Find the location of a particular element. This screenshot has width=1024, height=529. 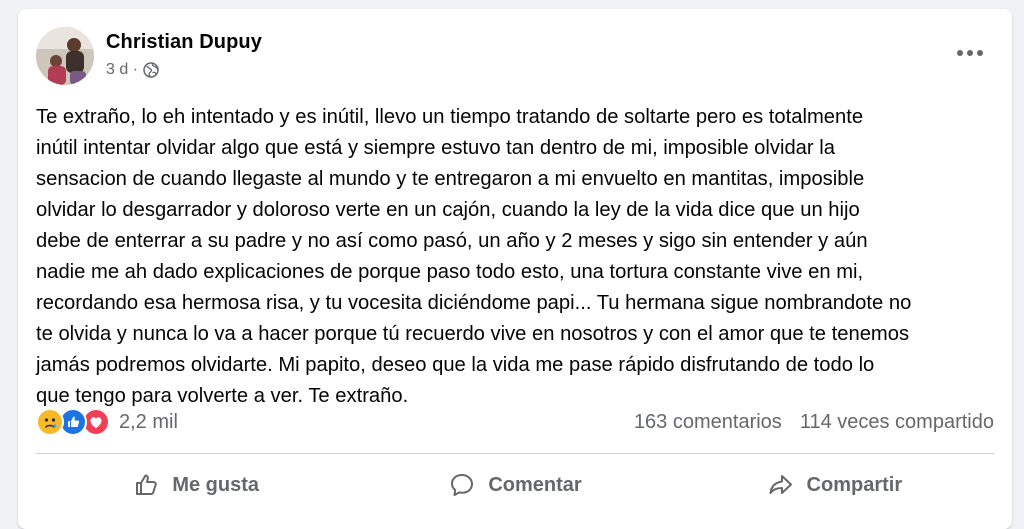

share-icon is located at coordinates (780, 484).